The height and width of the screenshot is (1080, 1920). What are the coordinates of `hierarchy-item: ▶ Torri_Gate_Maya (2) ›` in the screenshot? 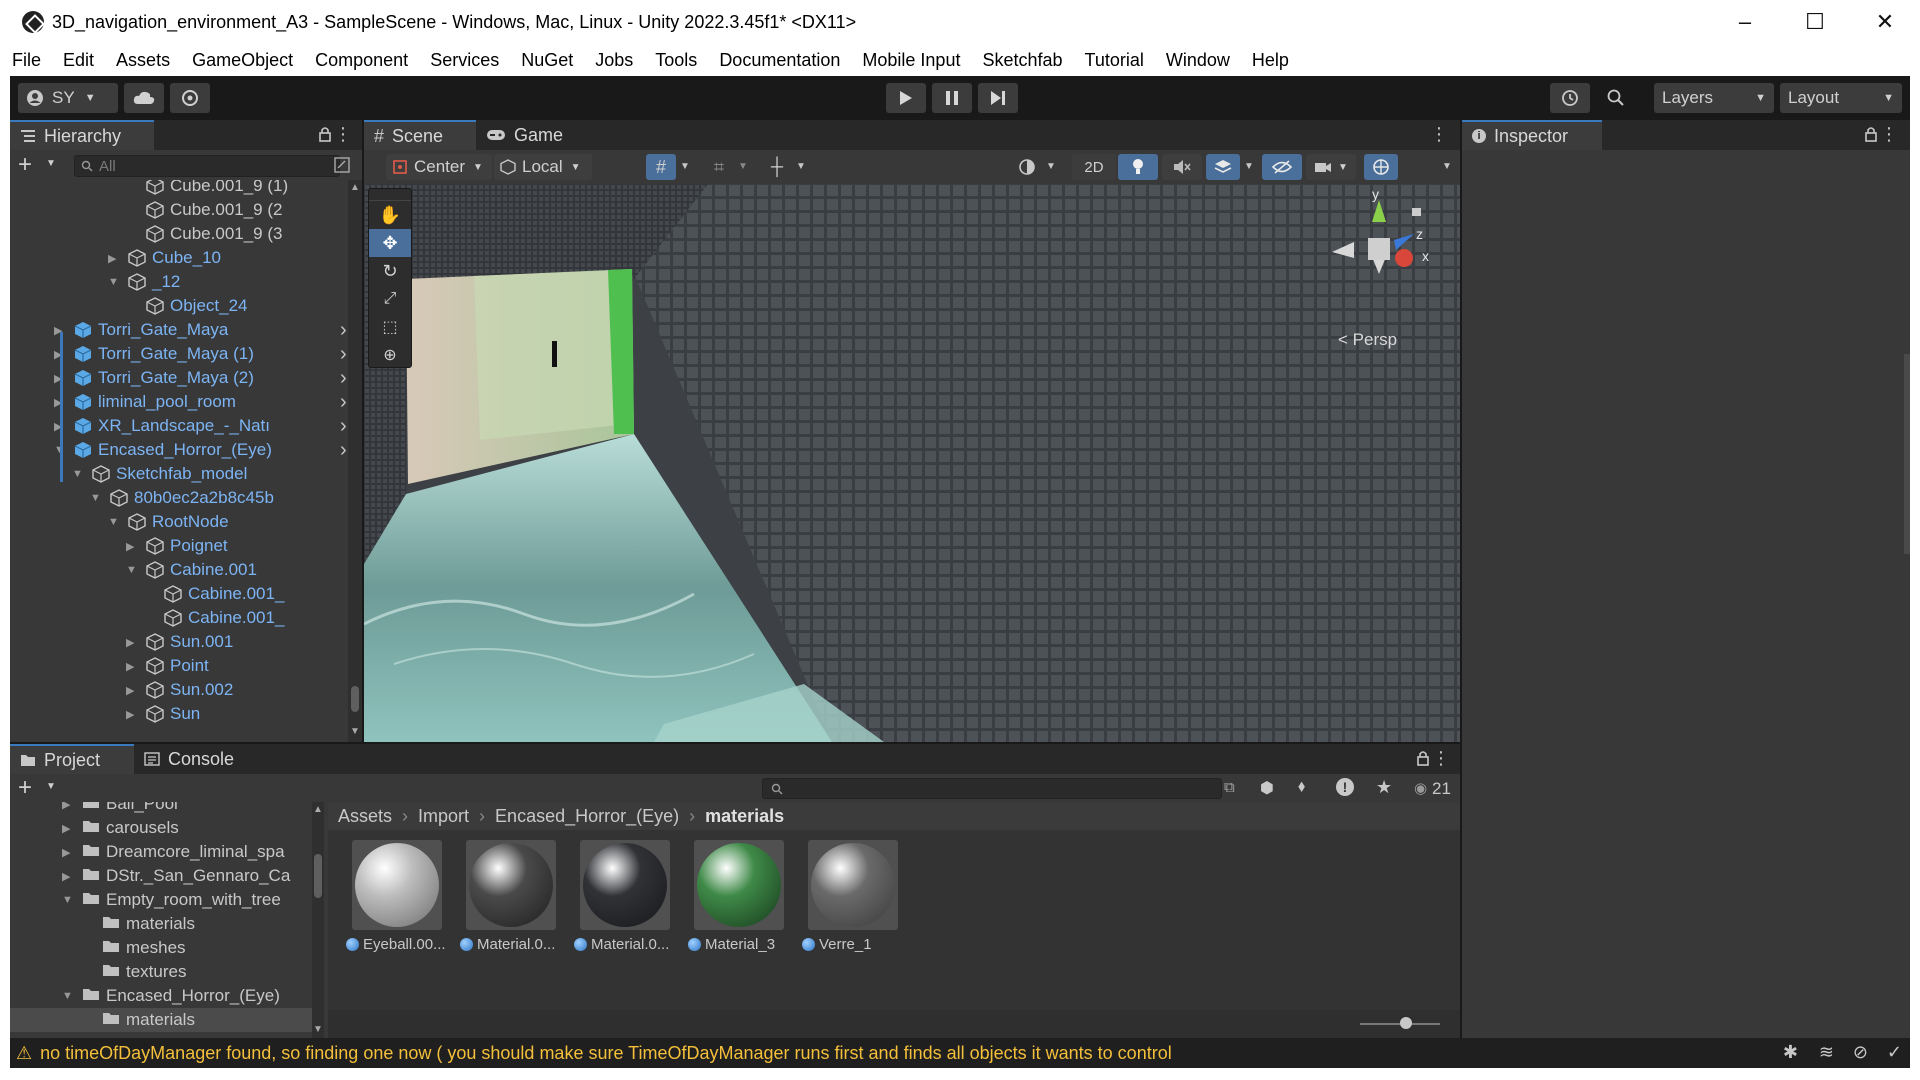 It's located at (200, 378).